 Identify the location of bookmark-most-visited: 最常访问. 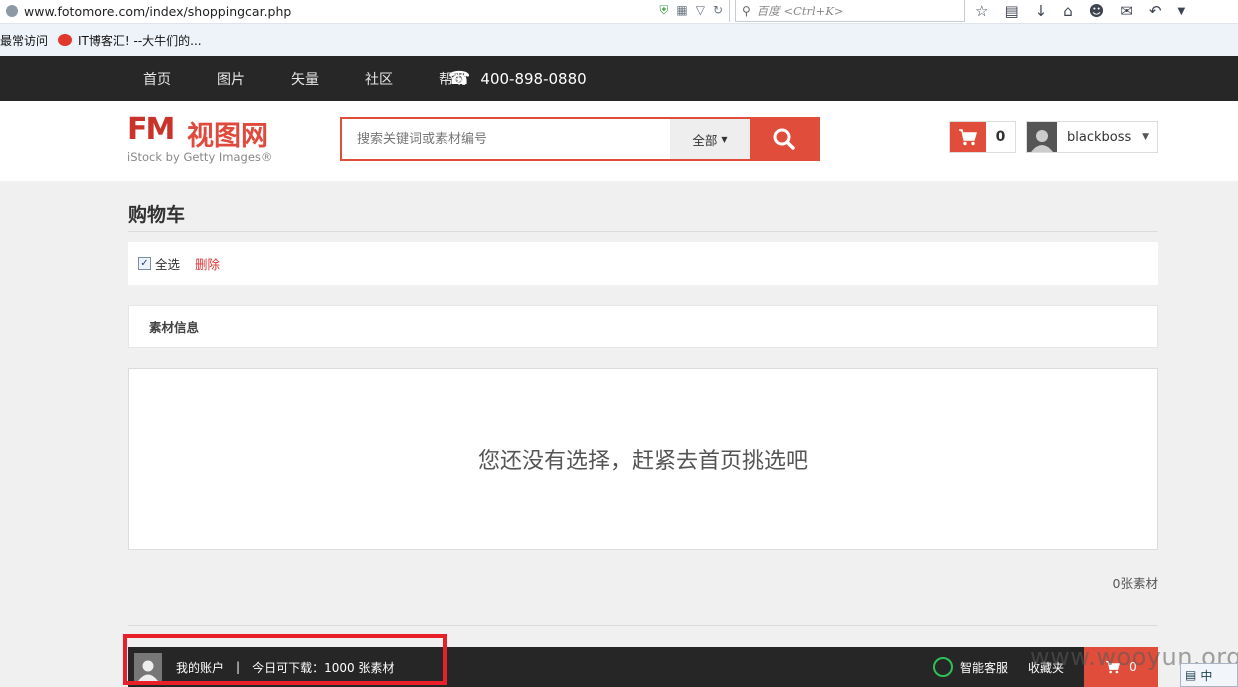
(24, 40).